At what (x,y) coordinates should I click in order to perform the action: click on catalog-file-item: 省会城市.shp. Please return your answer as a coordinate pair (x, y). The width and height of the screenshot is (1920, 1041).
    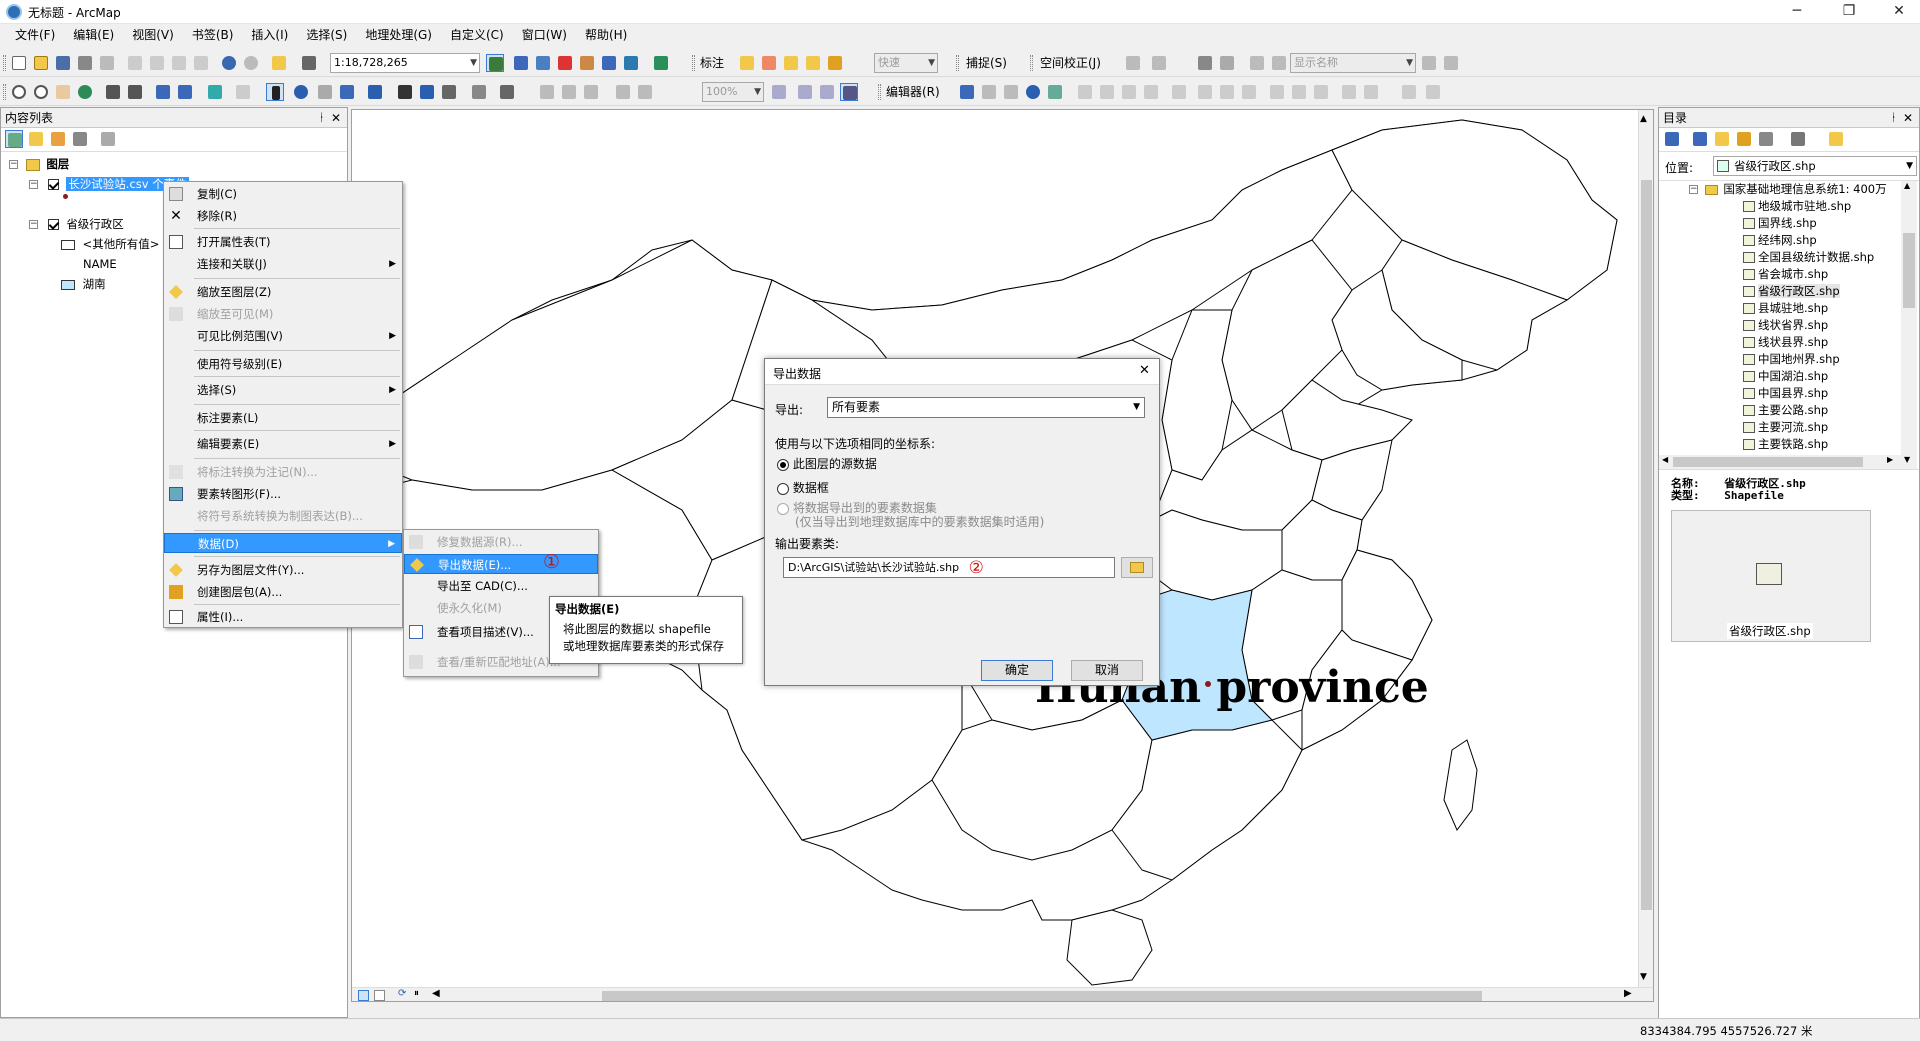
    Looking at the image, I should click on (1808, 274).